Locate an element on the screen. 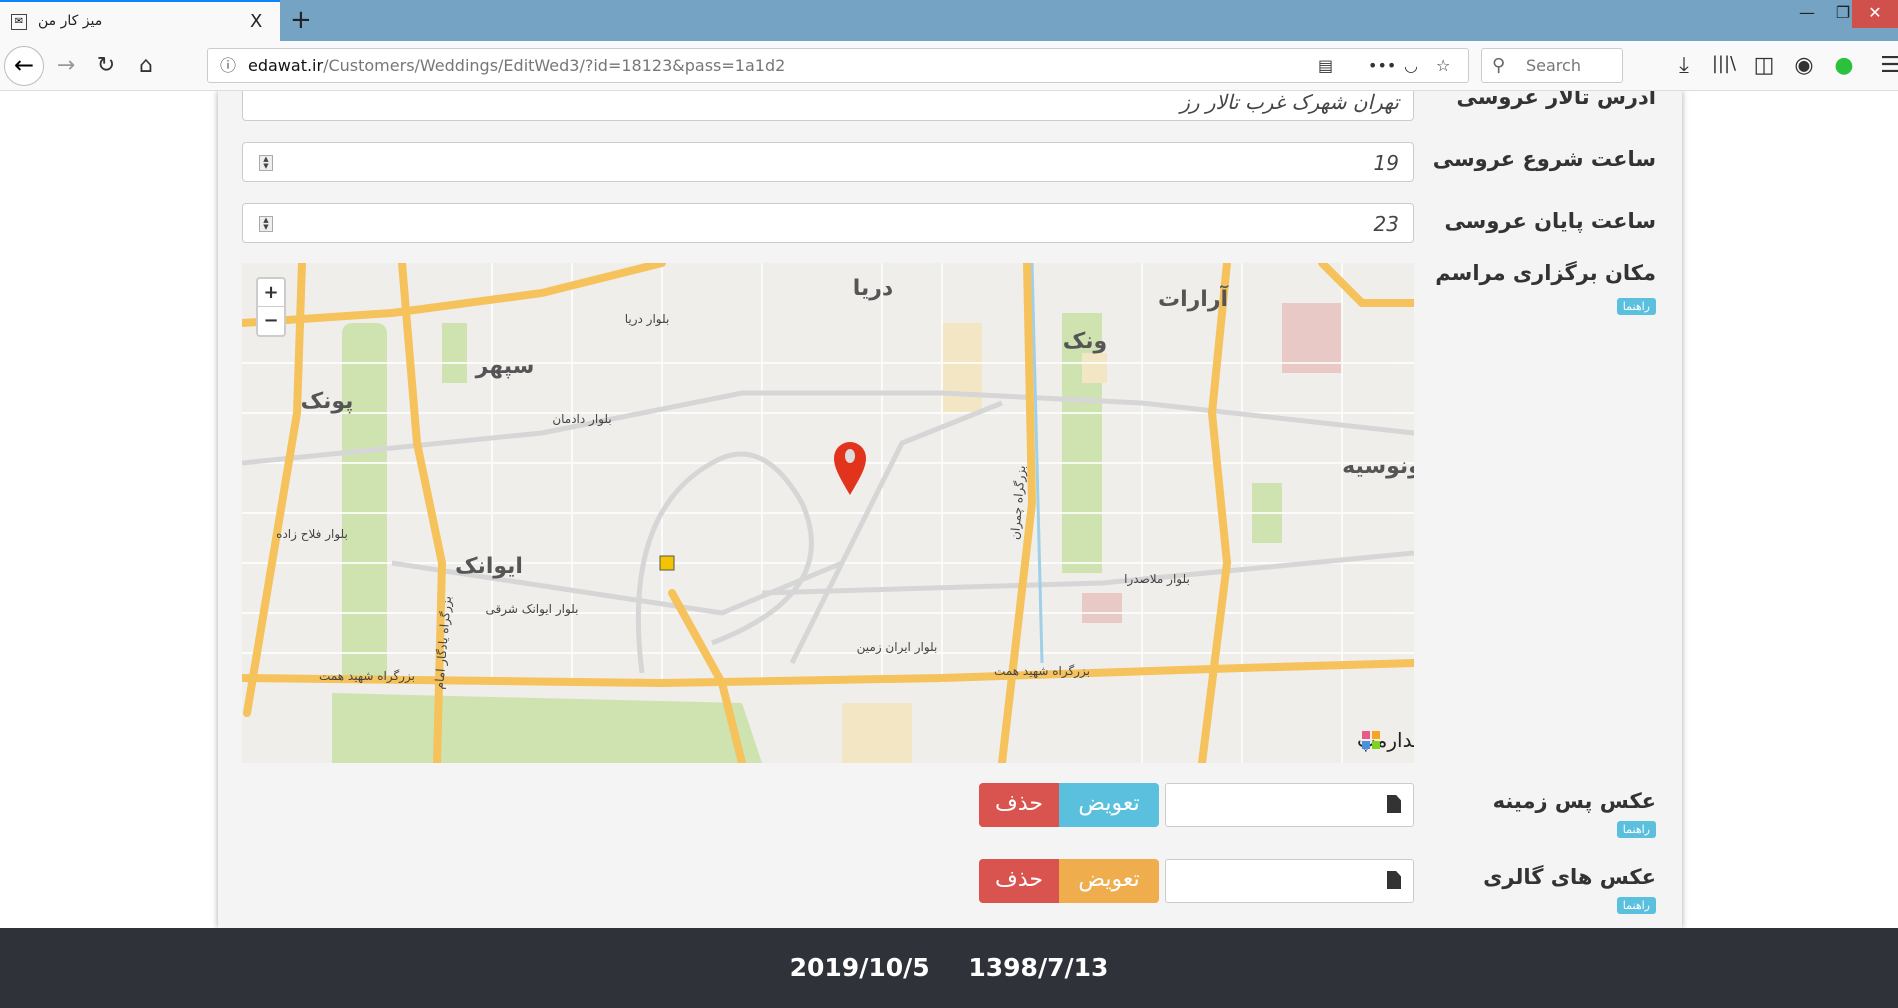  start-hour-value: 19 is located at coordinates (1386, 163).